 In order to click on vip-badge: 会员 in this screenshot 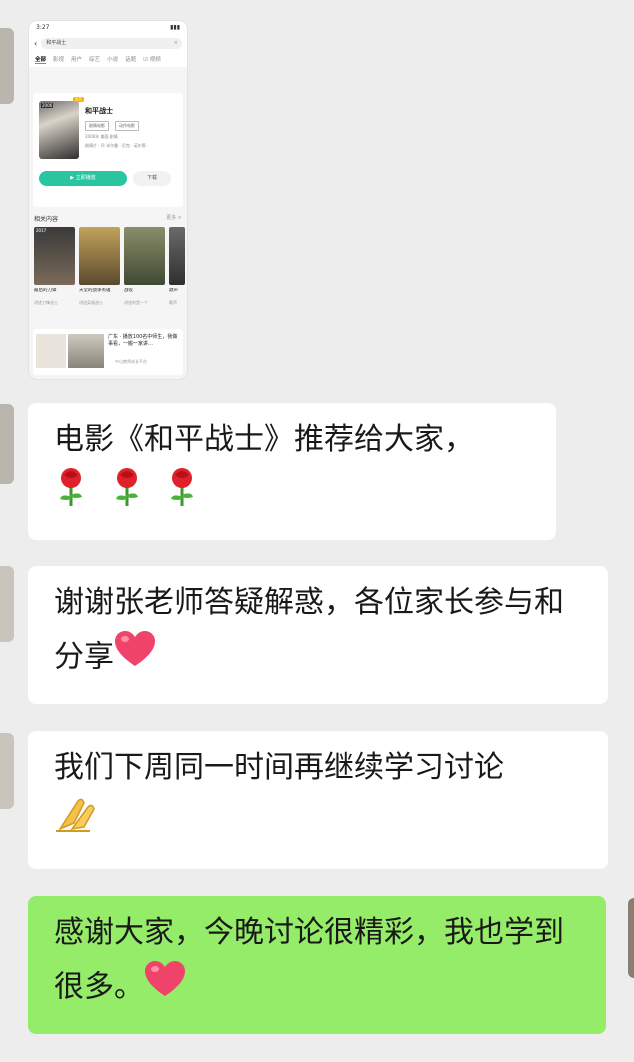, I will do `click(78, 99)`.